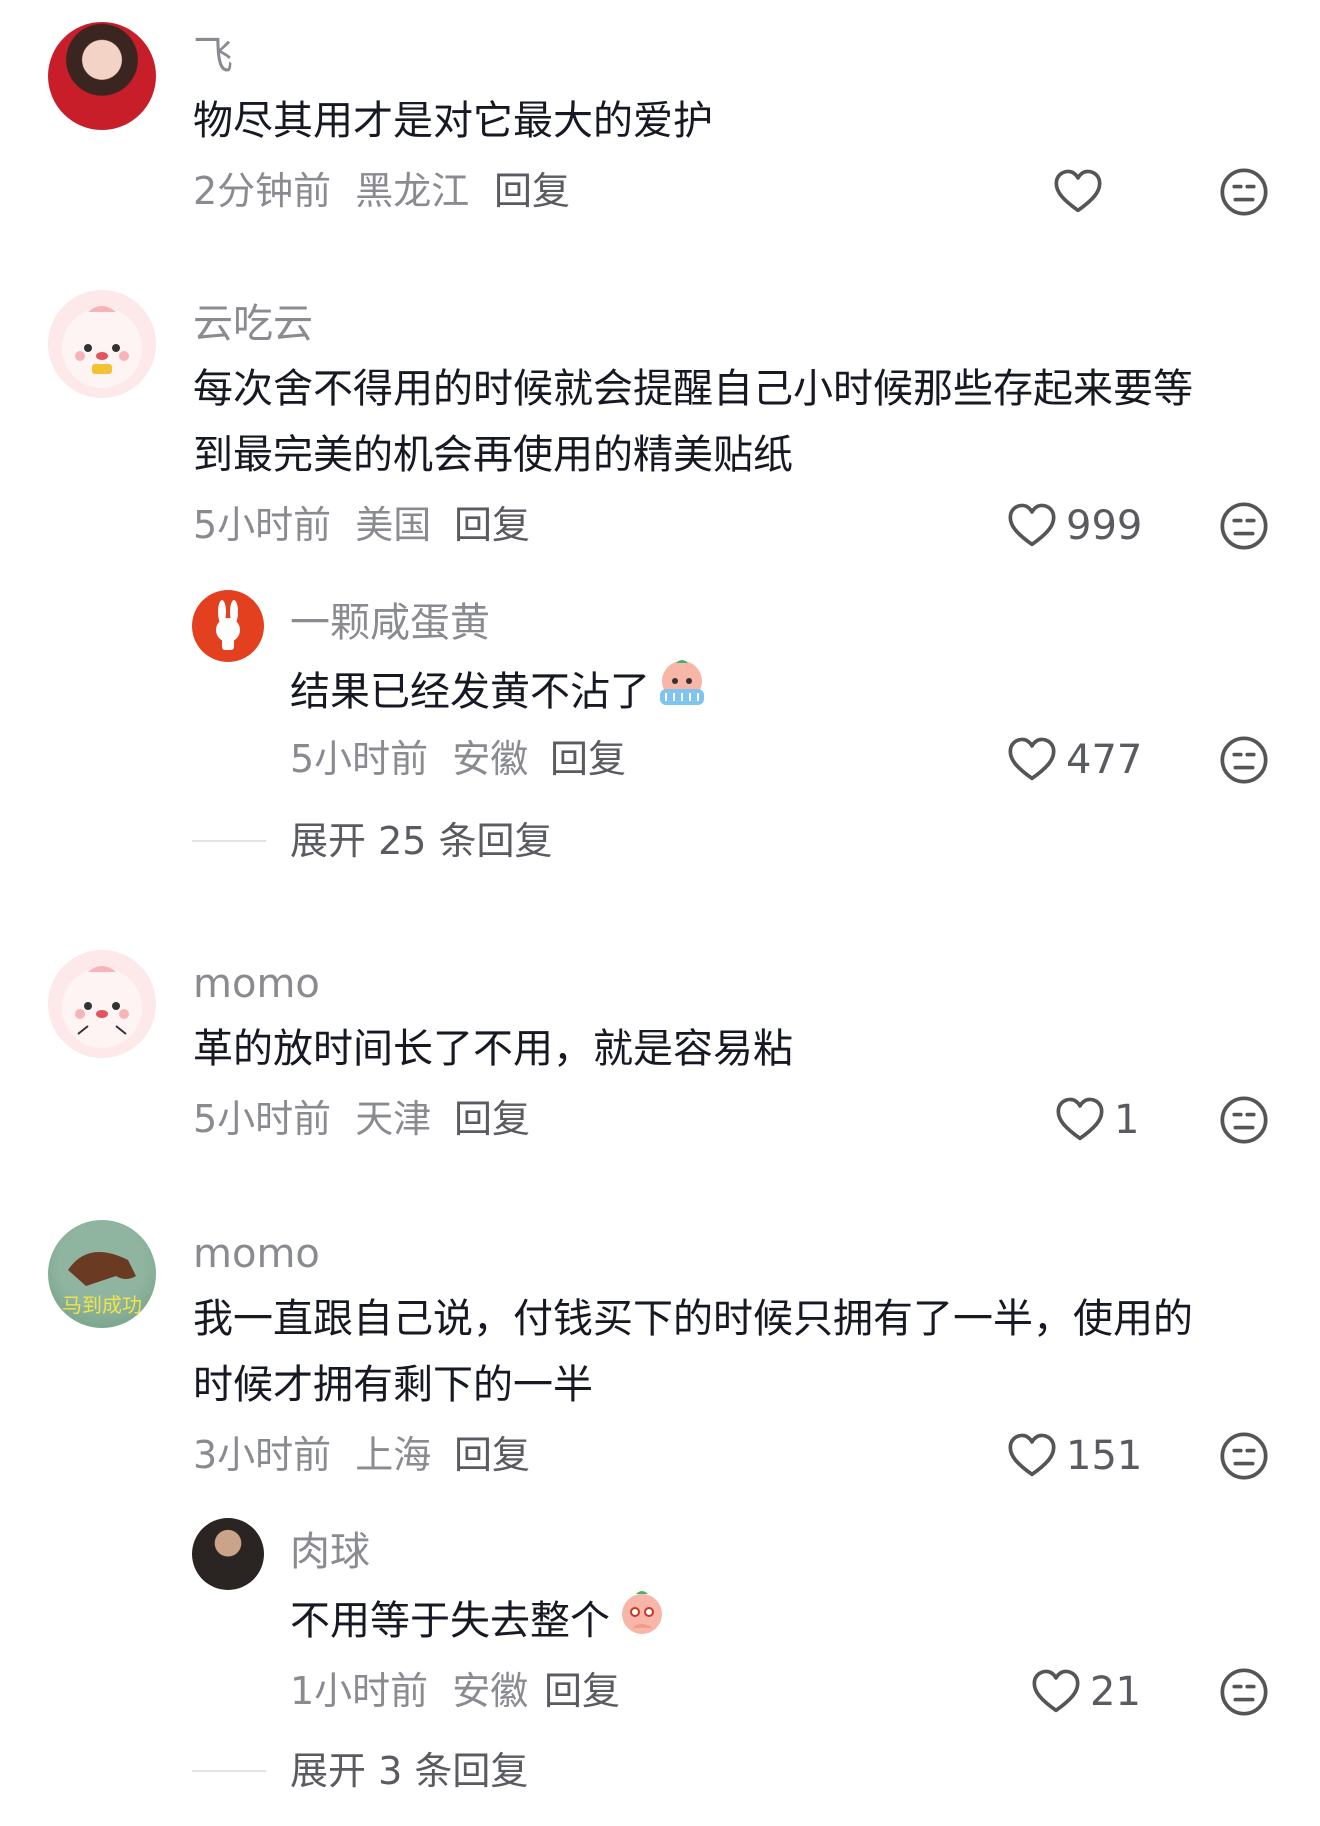  Describe the element at coordinates (1104, 1456) in the screenshot. I see `like-count: 151` at that location.